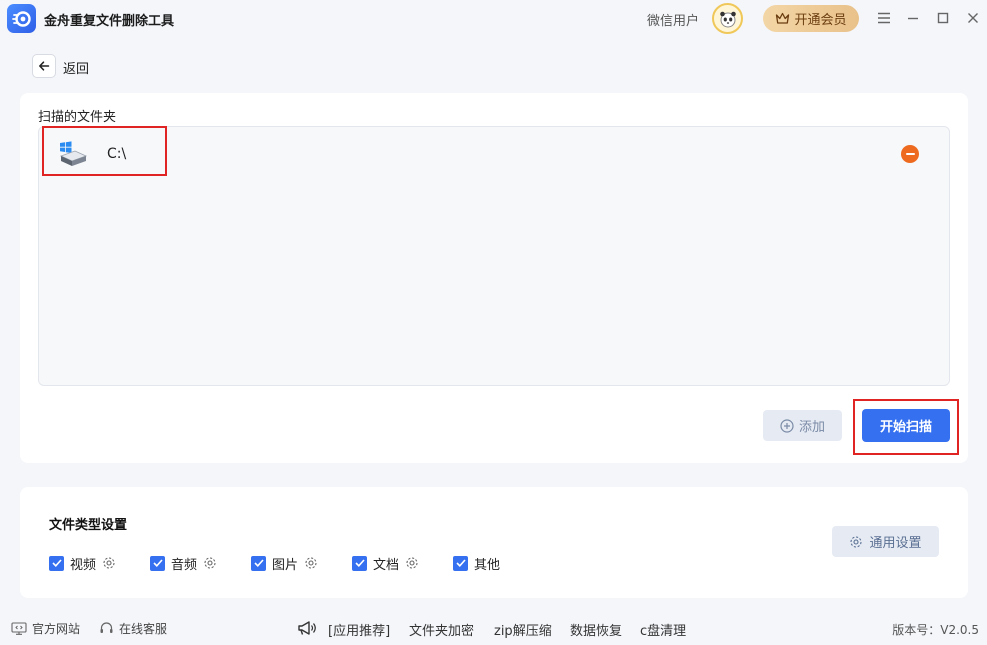 Image resolution: width=987 pixels, height=645 pixels. What do you see at coordinates (88, 525) in the screenshot?
I see `file-type-title: 文件类型设置` at bounding box center [88, 525].